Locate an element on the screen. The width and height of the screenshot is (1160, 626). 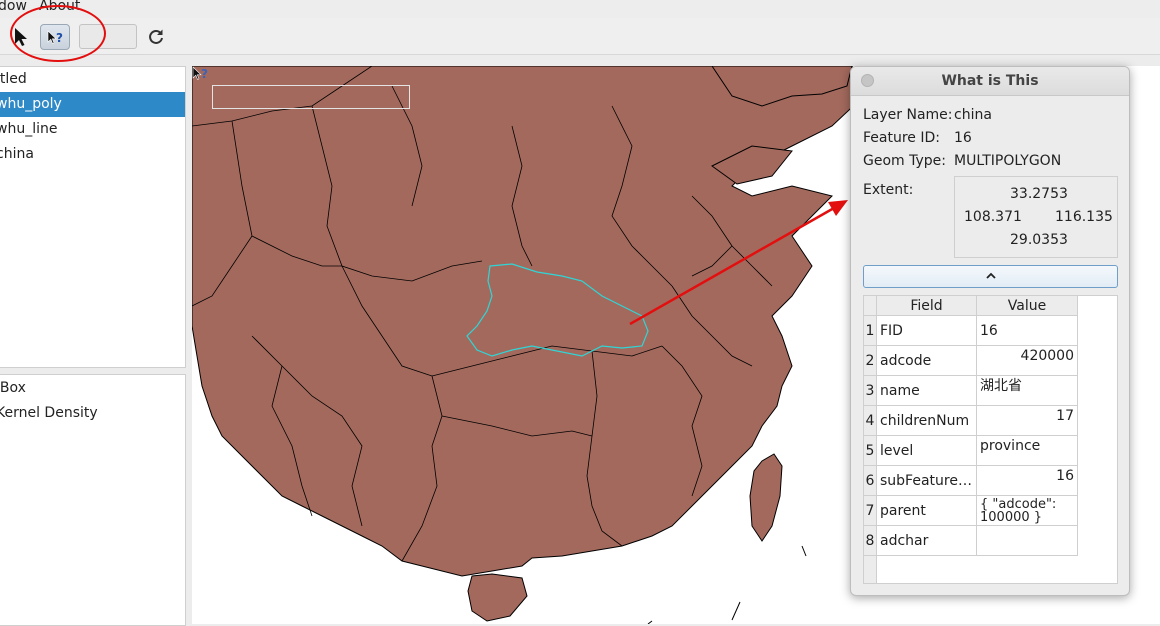
layer-item-untitled: itled is located at coordinates (92, 79).